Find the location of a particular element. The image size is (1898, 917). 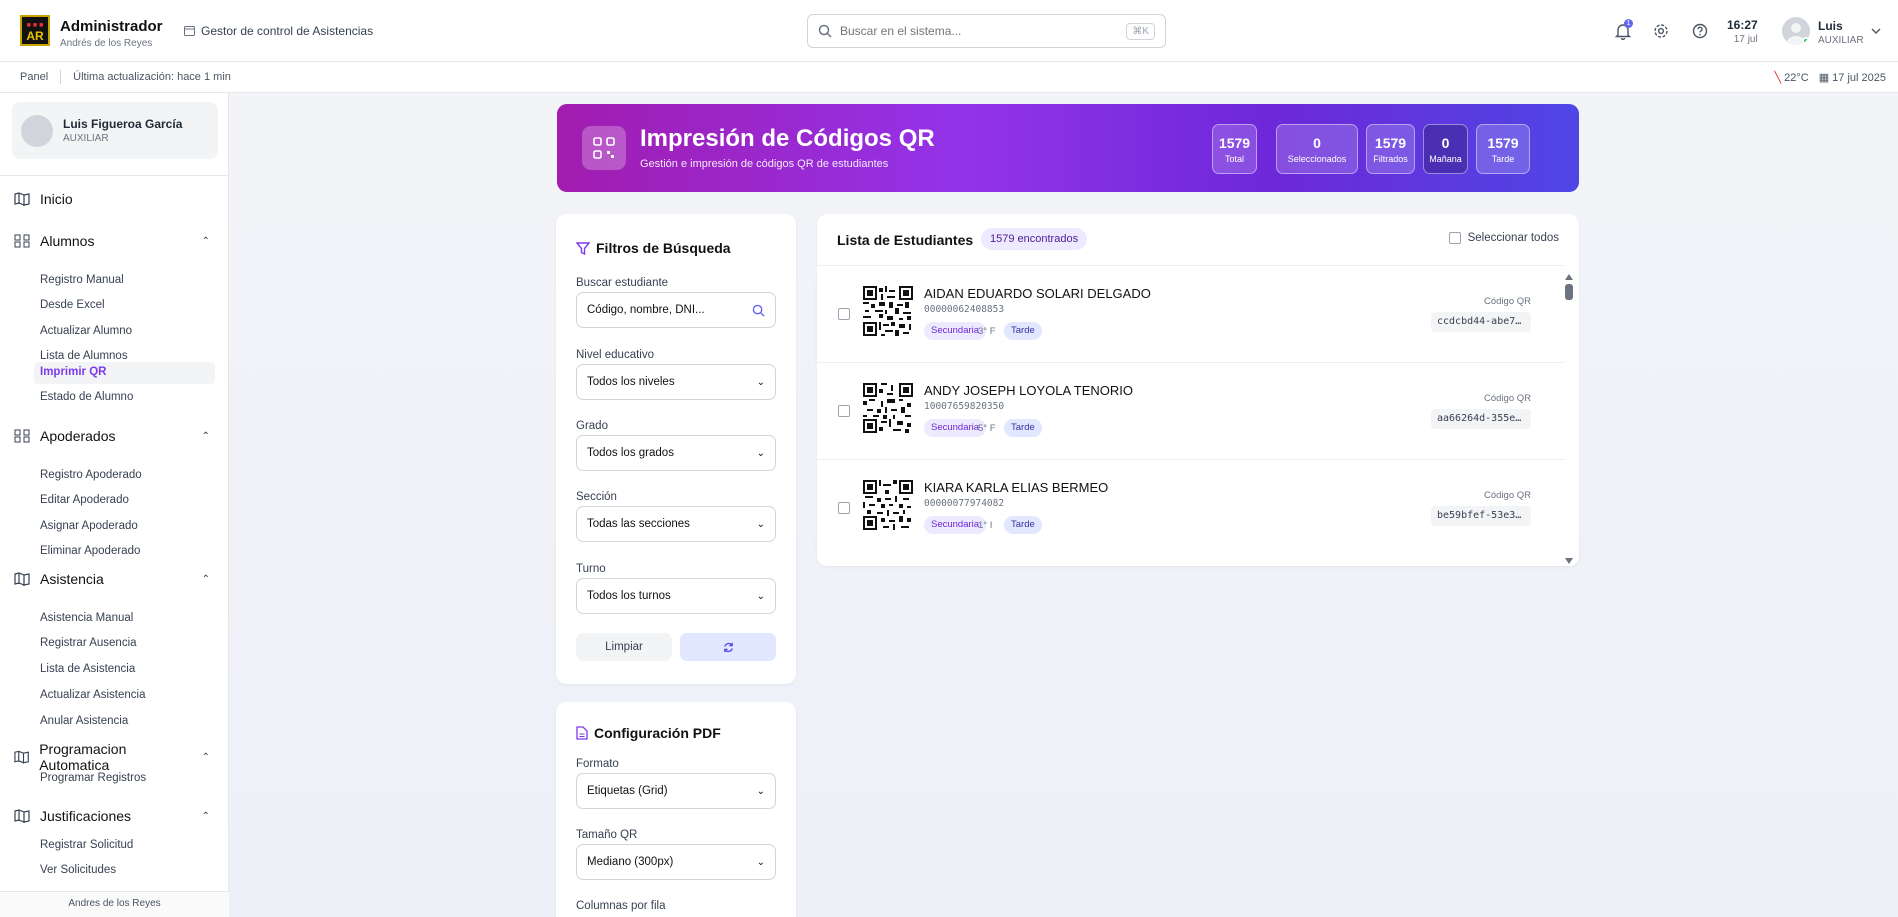

sidebar-item-lista-alumnos: Lista de Alumnos is located at coordinates (84, 356).